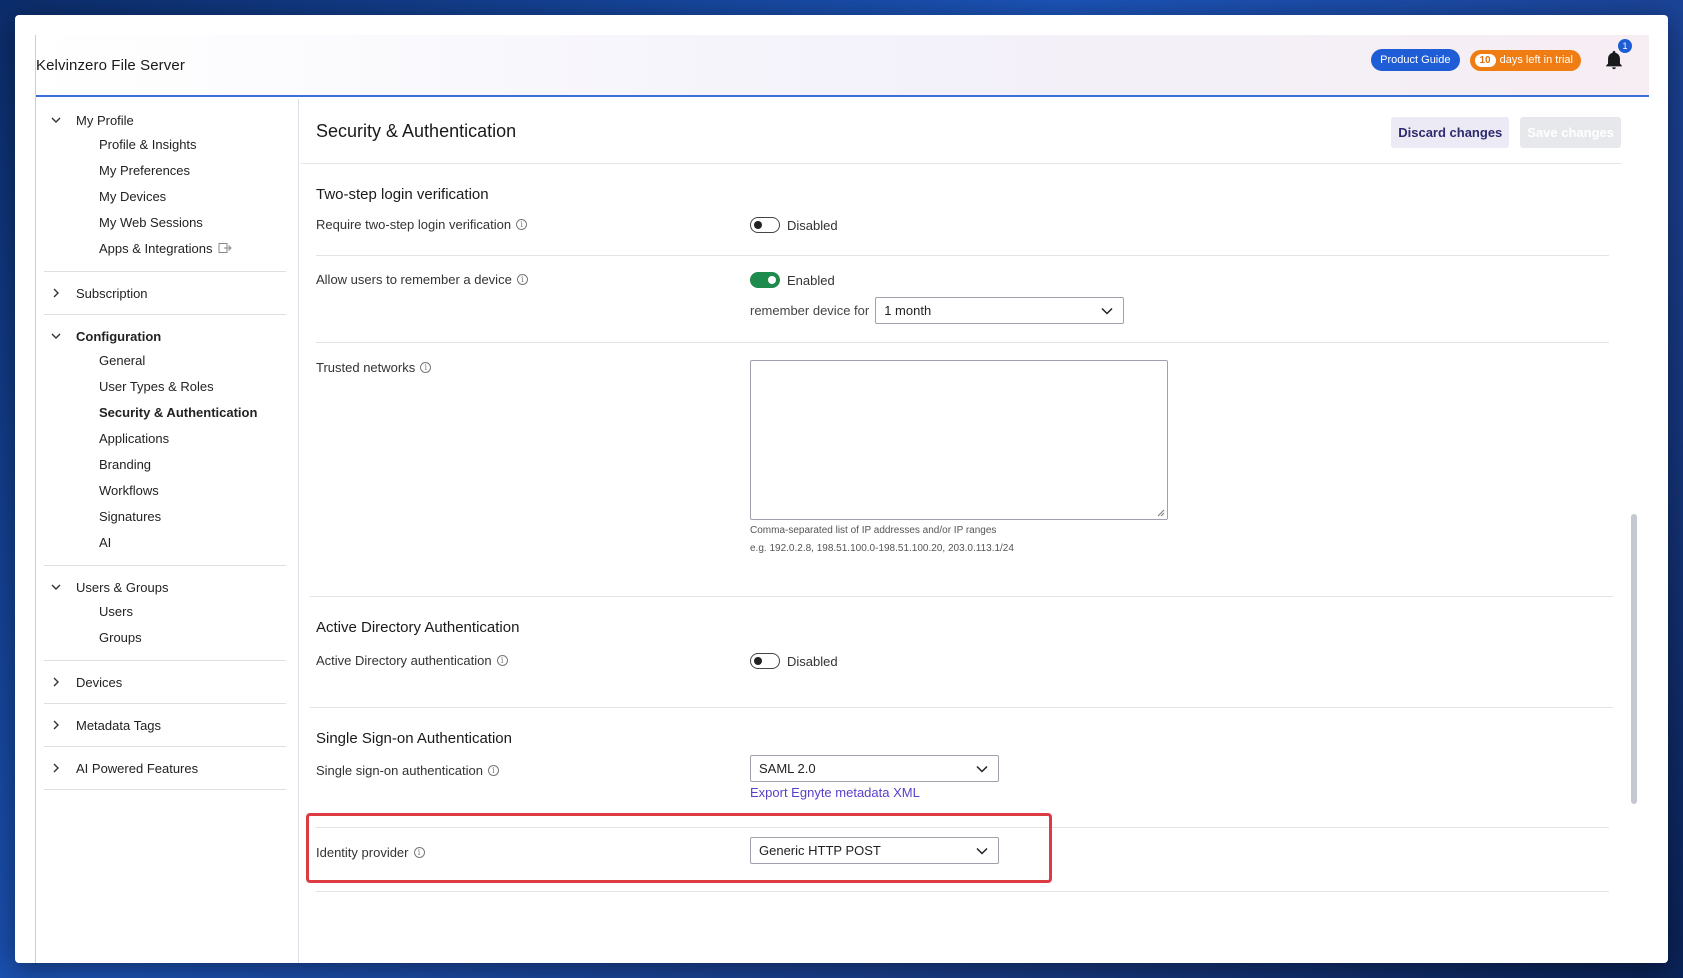 Image resolution: width=1683 pixels, height=978 pixels. Describe the element at coordinates (404, 660) in the screenshot. I see `active-directory-label: Active Directory authentication` at that location.